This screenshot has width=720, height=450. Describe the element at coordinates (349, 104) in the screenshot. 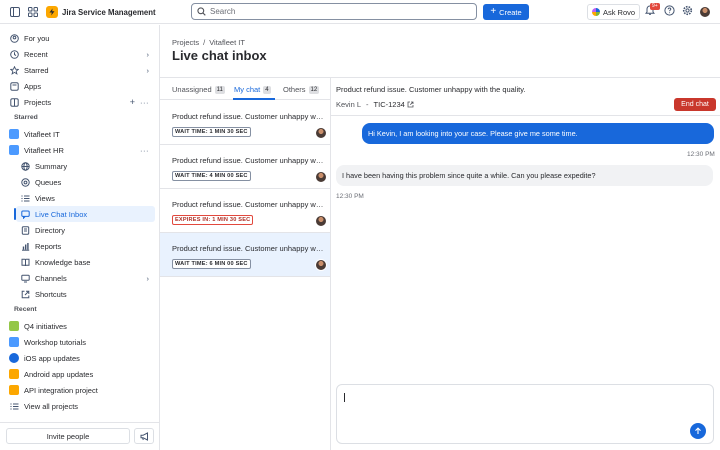

I see `customer-name: Kevin L` at that location.